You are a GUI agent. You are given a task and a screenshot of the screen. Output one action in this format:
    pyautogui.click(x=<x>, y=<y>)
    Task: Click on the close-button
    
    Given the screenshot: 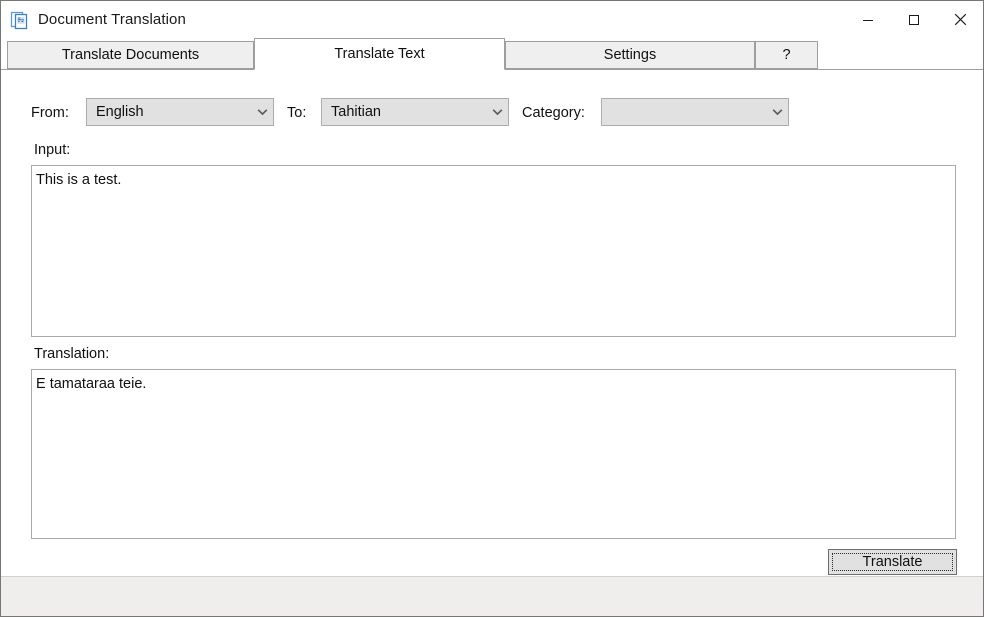 What is the action you would take?
    pyautogui.click(x=960, y=19)
    